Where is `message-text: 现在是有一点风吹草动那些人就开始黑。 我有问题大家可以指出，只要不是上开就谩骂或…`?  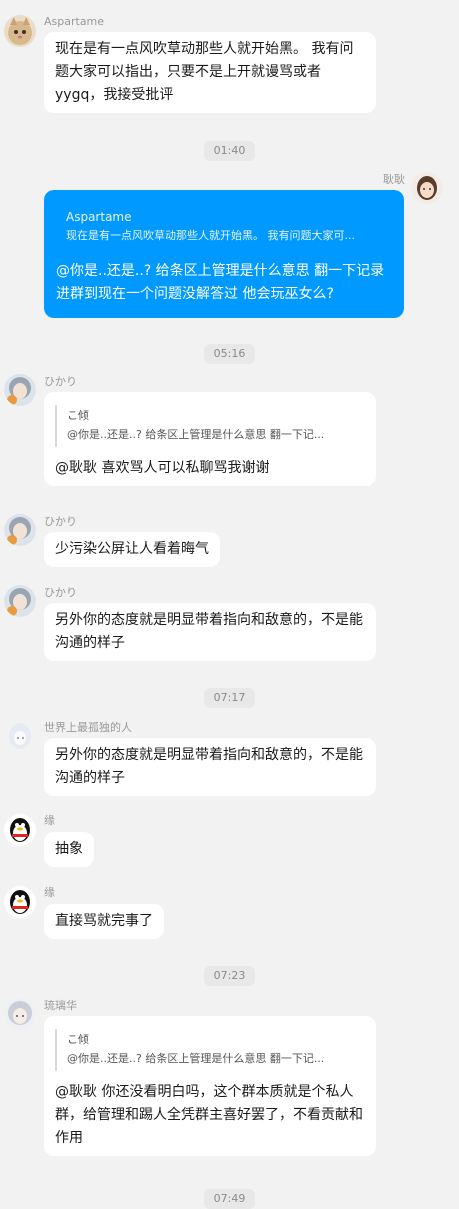 message-text: 现在是有一点风吹草动那些人就开始黑。 我有问题大家可以指出，只要不是上开就谩骂或… is located at coordinates (204, 72).